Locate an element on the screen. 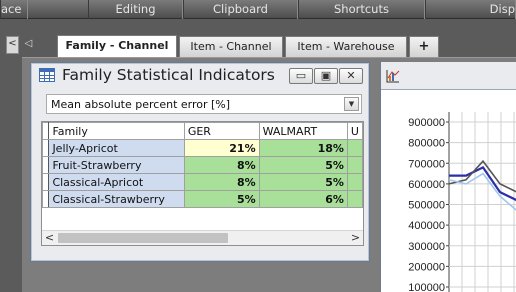 The width and height of the screenshot is (516, 292). restore-icon: ▣ is located at coordinates (326, 75).